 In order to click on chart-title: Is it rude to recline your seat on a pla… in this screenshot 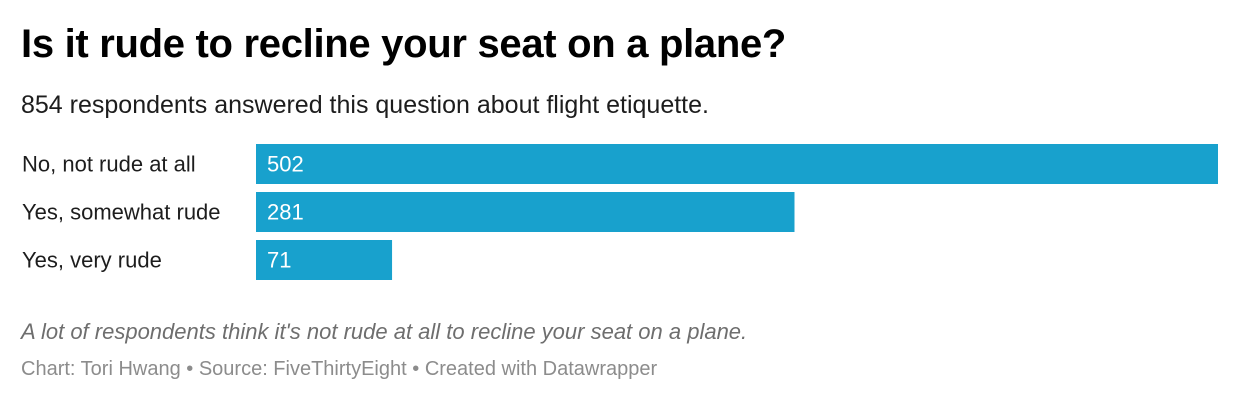, I will do `click(404, 44)`.